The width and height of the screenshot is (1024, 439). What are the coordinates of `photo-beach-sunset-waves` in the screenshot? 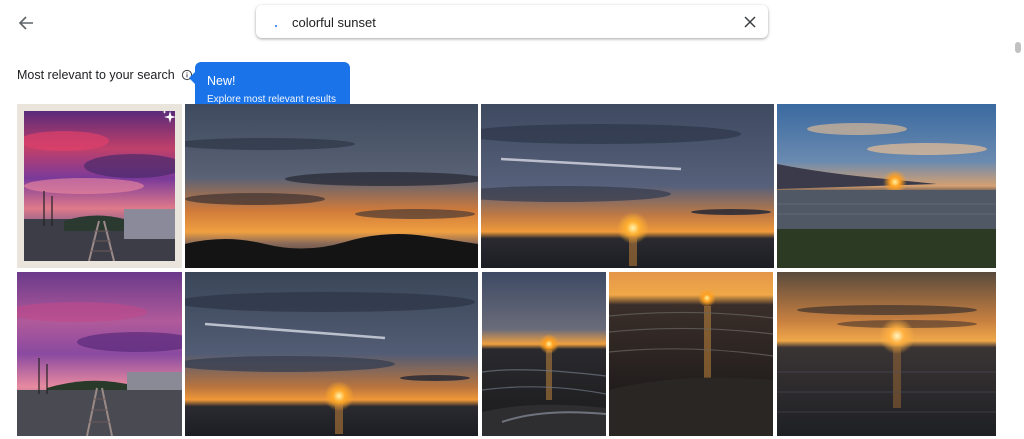 It's located at (544, 354).